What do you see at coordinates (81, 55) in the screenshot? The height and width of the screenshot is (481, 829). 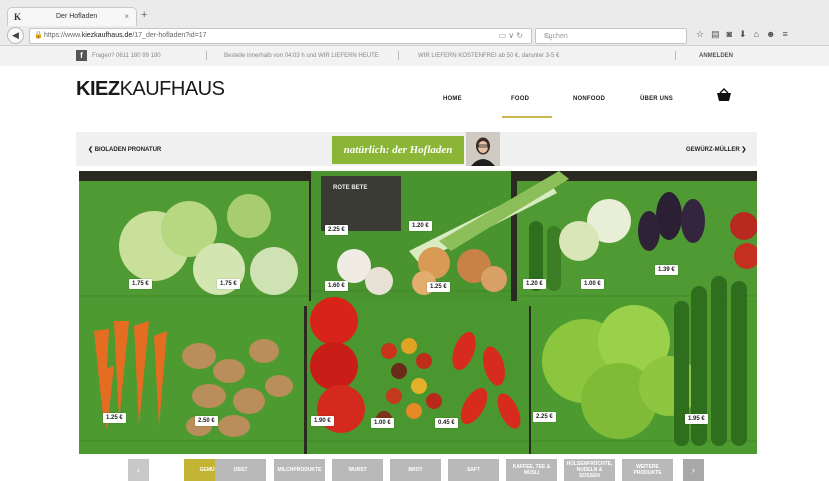 I see `facebook-icon: f` at bounding box center [81, 55].